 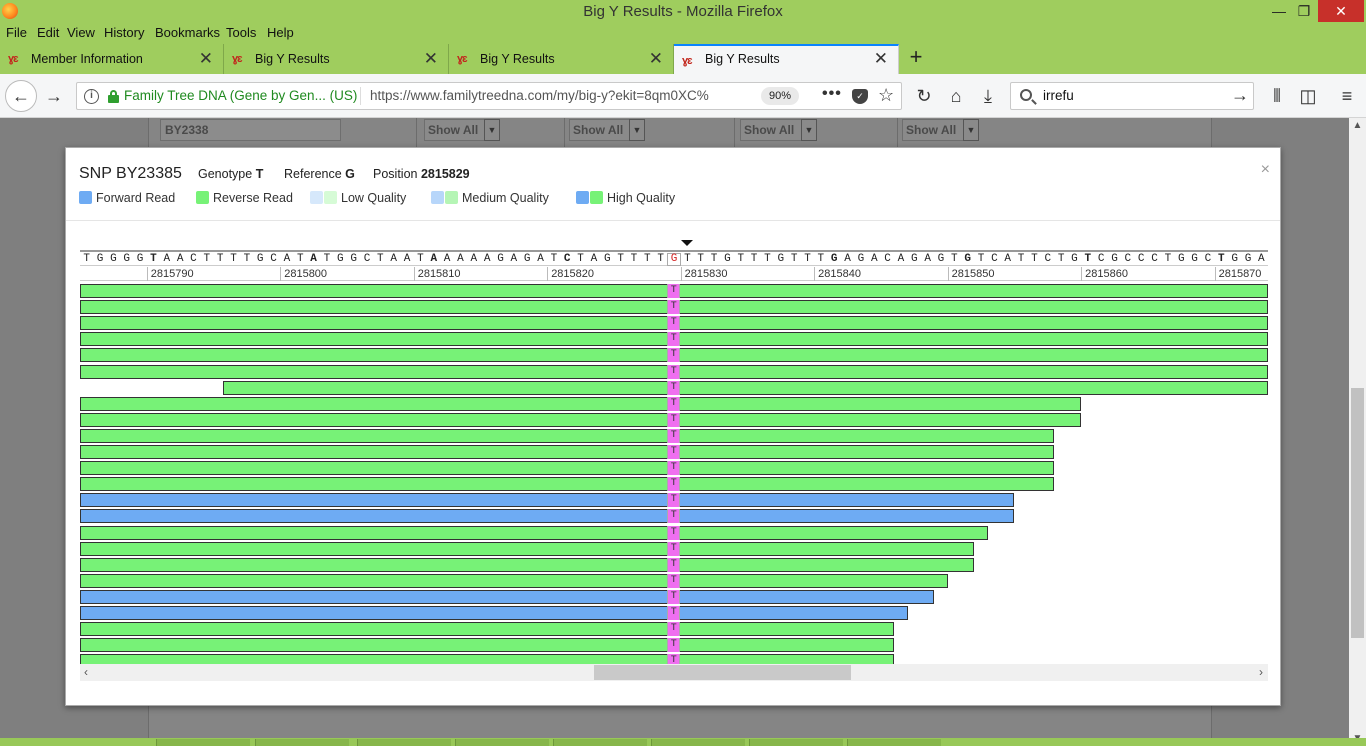 I want to click on reference-base: C, so click(x=1128, y=259).